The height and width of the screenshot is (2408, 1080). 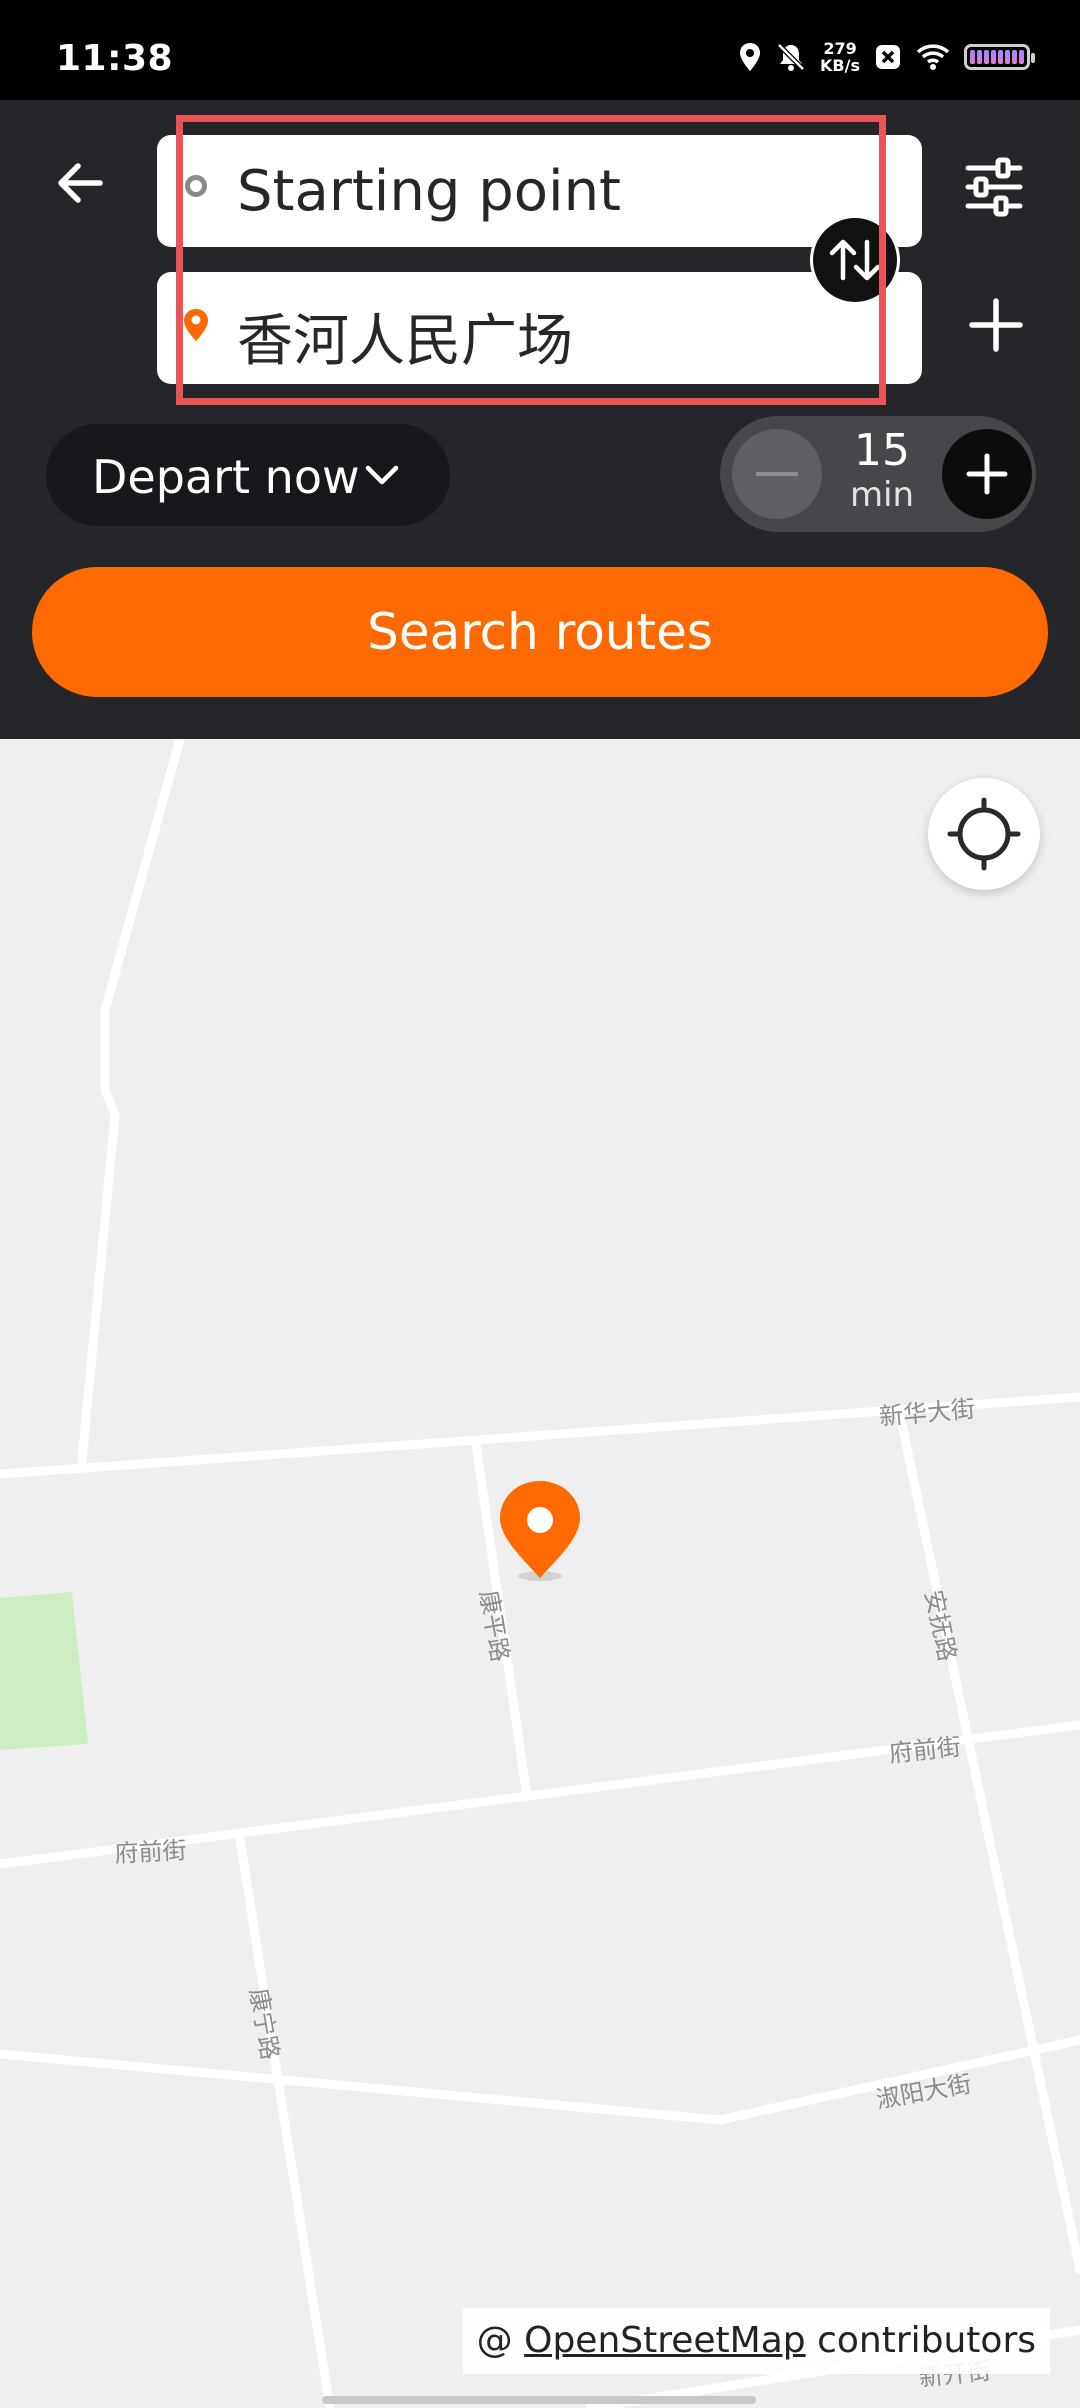 What do you see at coordinates (80, 183) in the screenshot?
I see `back-arrow-icon` at bounding box center [80, 183].